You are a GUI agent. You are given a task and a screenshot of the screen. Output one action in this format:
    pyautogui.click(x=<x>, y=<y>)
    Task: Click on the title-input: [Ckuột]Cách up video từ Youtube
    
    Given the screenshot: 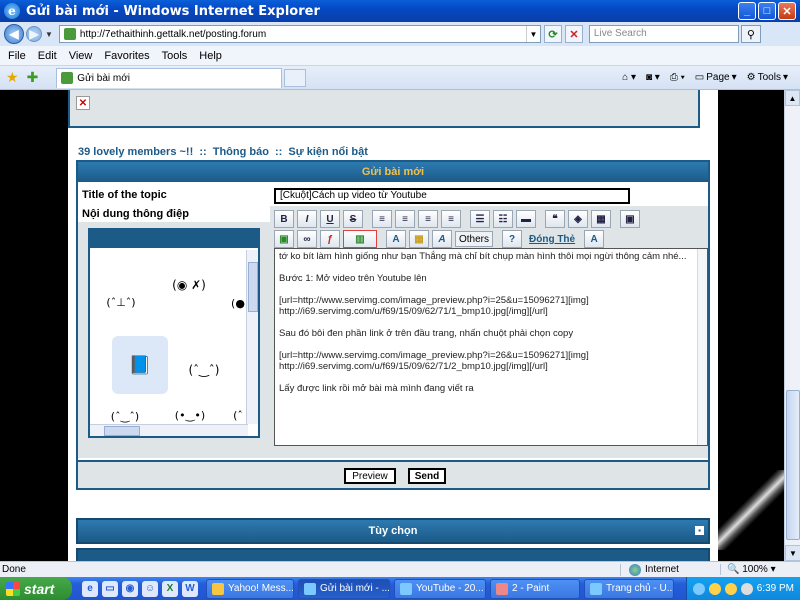 What is the action you would take?
    pyautogui.click(x=452, y=196)
    